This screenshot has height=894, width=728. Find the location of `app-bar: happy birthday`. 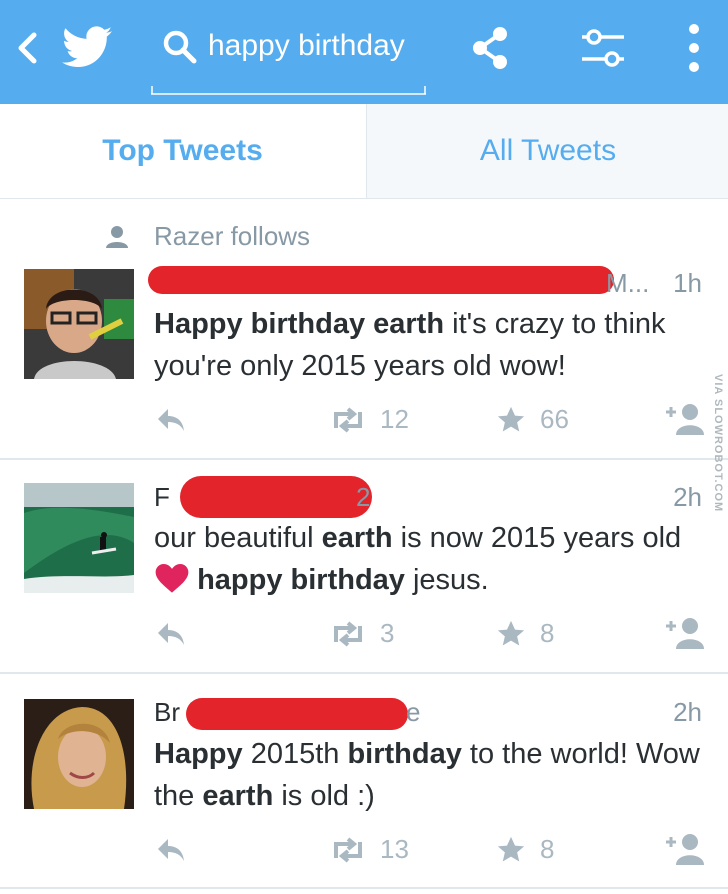

app-bar: happy birthday is located at coordinates (364, 52).